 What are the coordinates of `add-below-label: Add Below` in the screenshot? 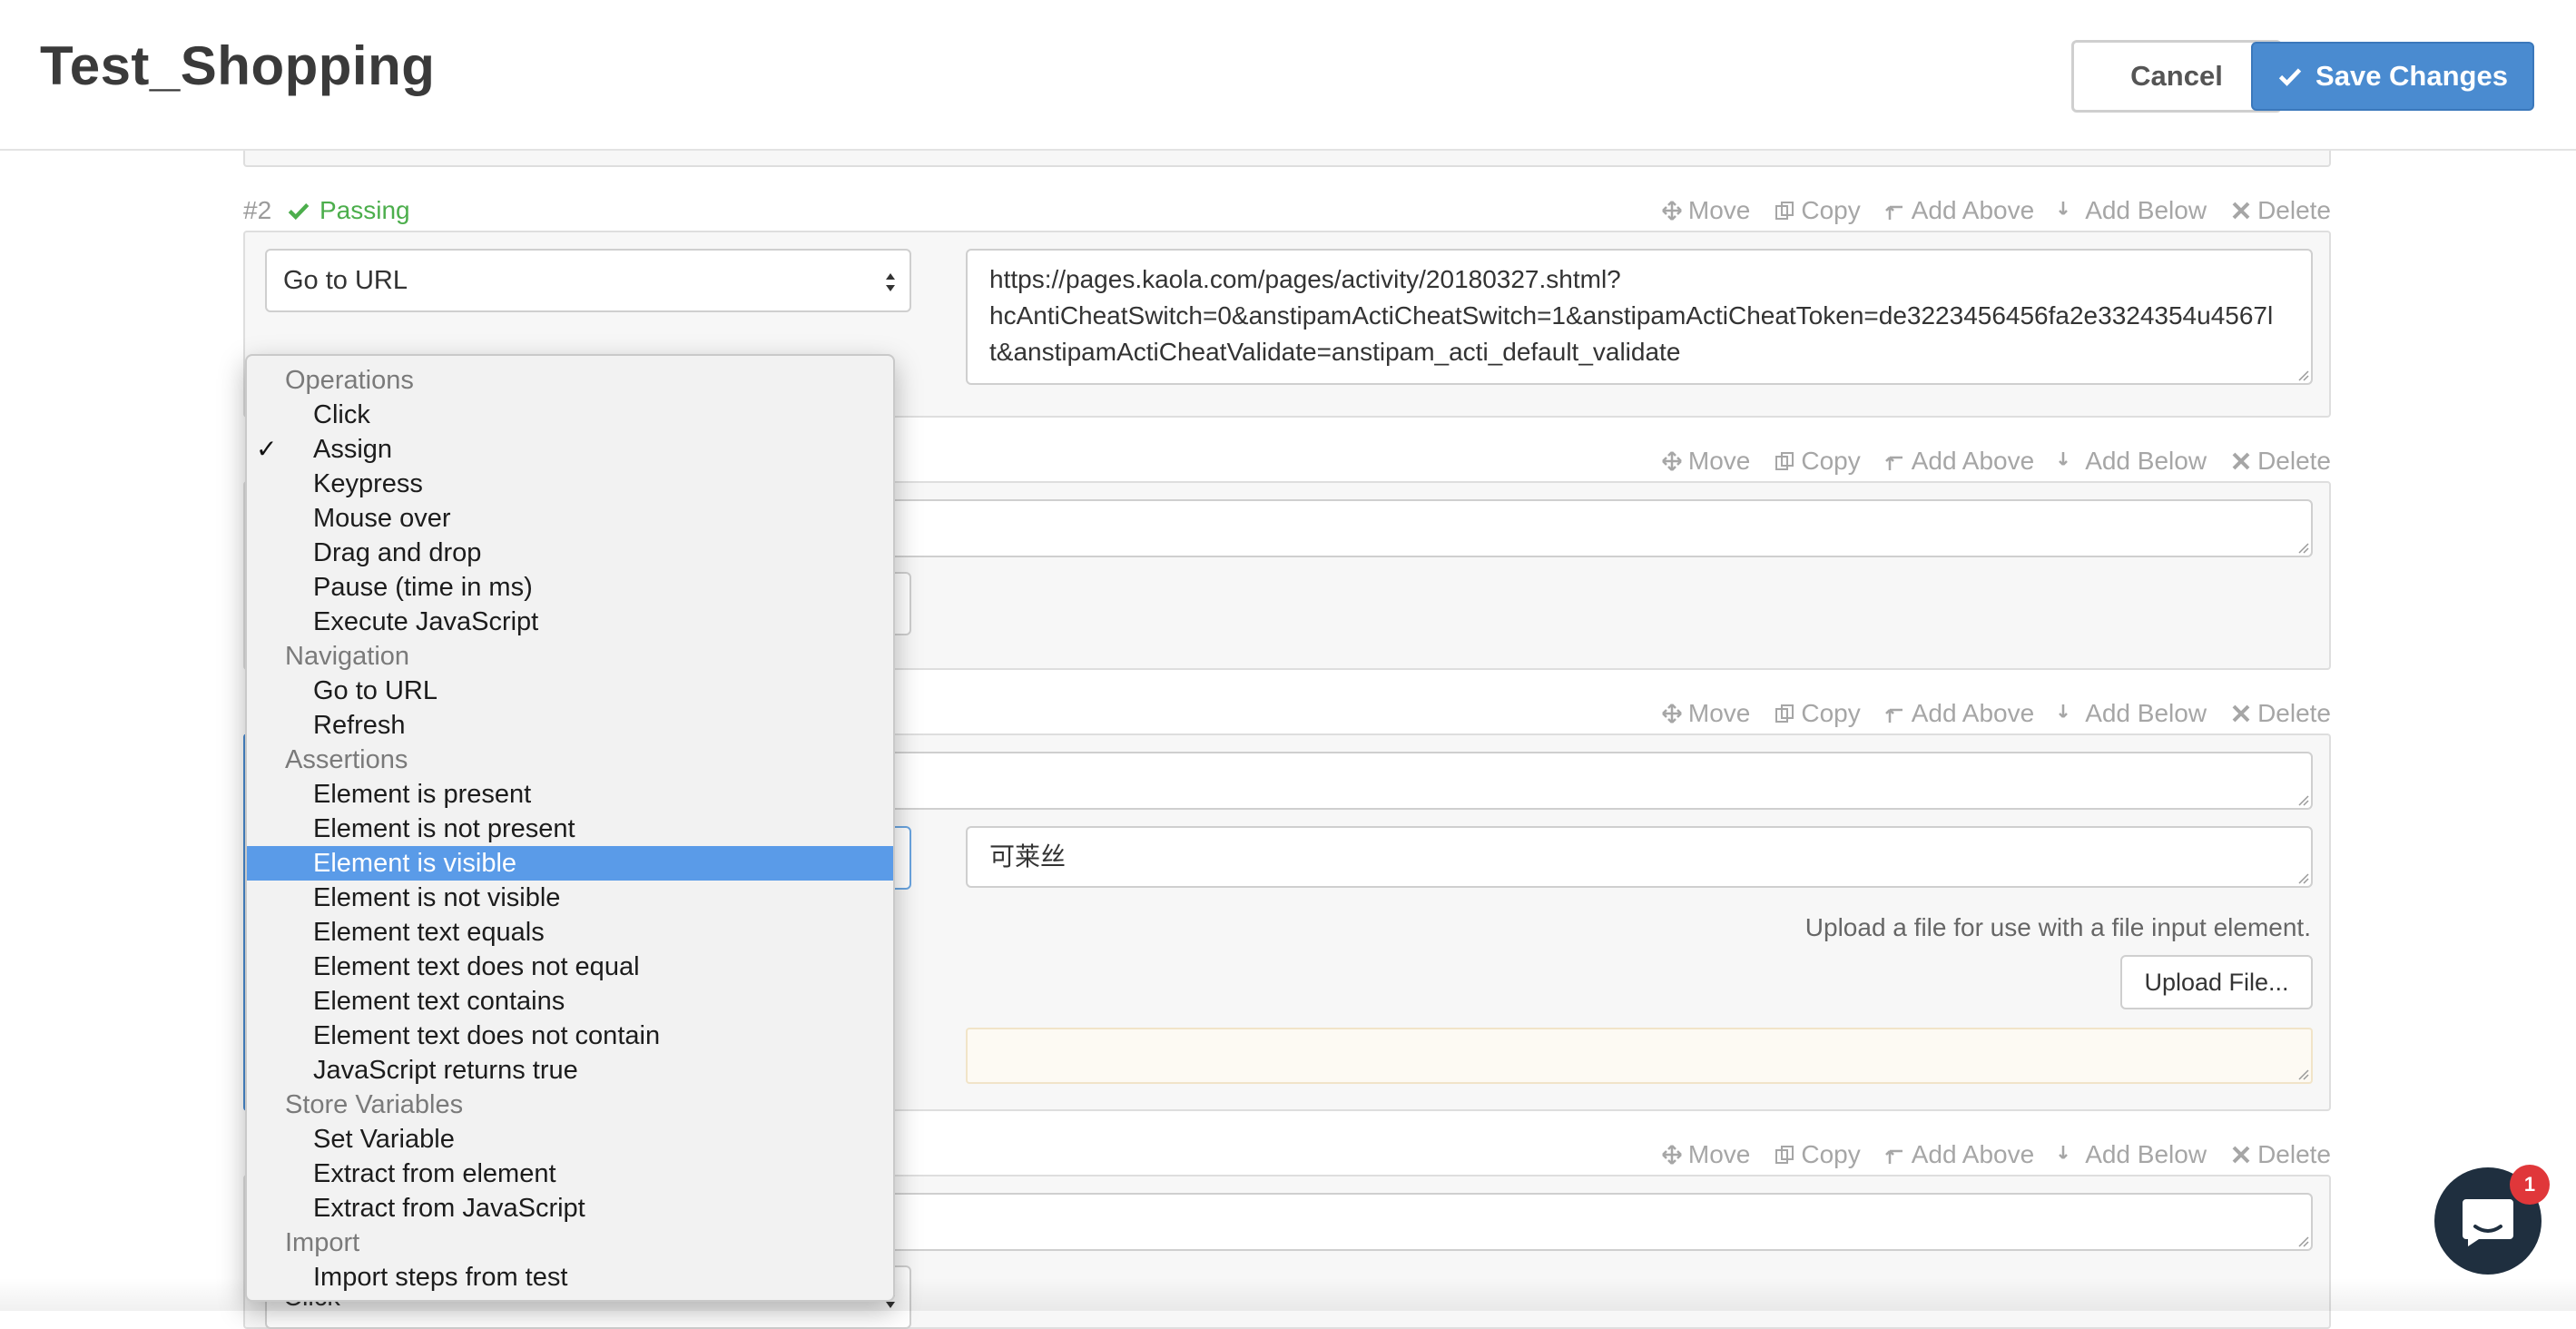 It's located at (2146, 1154).